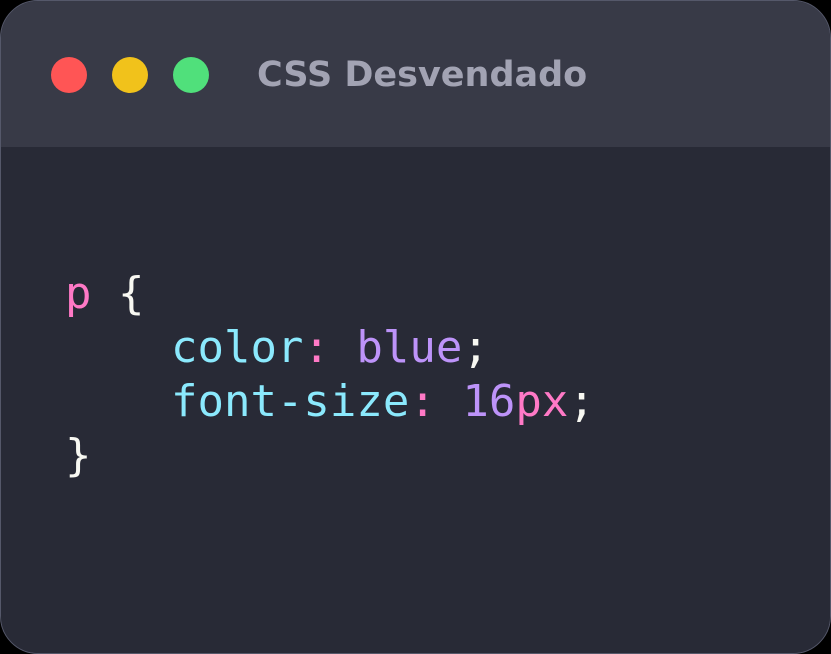  Describe the element at coordinates (409, 347) in the screenshot. I see `code-token: blue` at that location.